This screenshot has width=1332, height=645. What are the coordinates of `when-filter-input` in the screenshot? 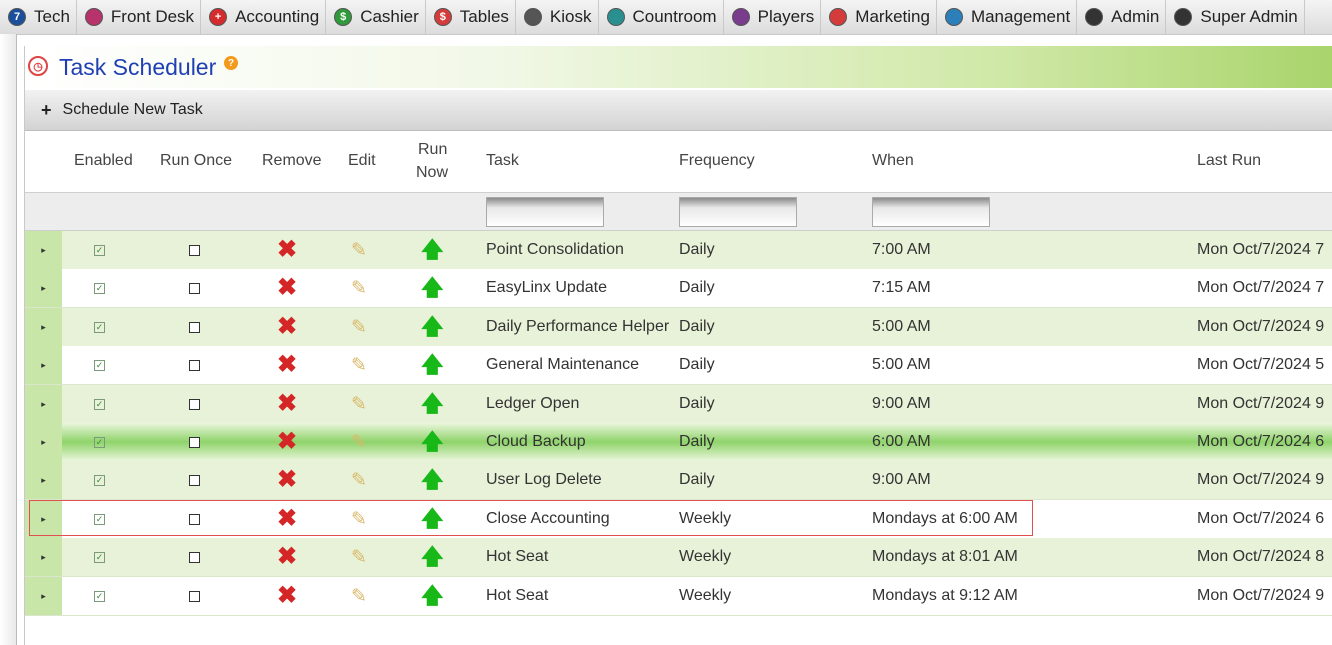 It's located at (931, 212).